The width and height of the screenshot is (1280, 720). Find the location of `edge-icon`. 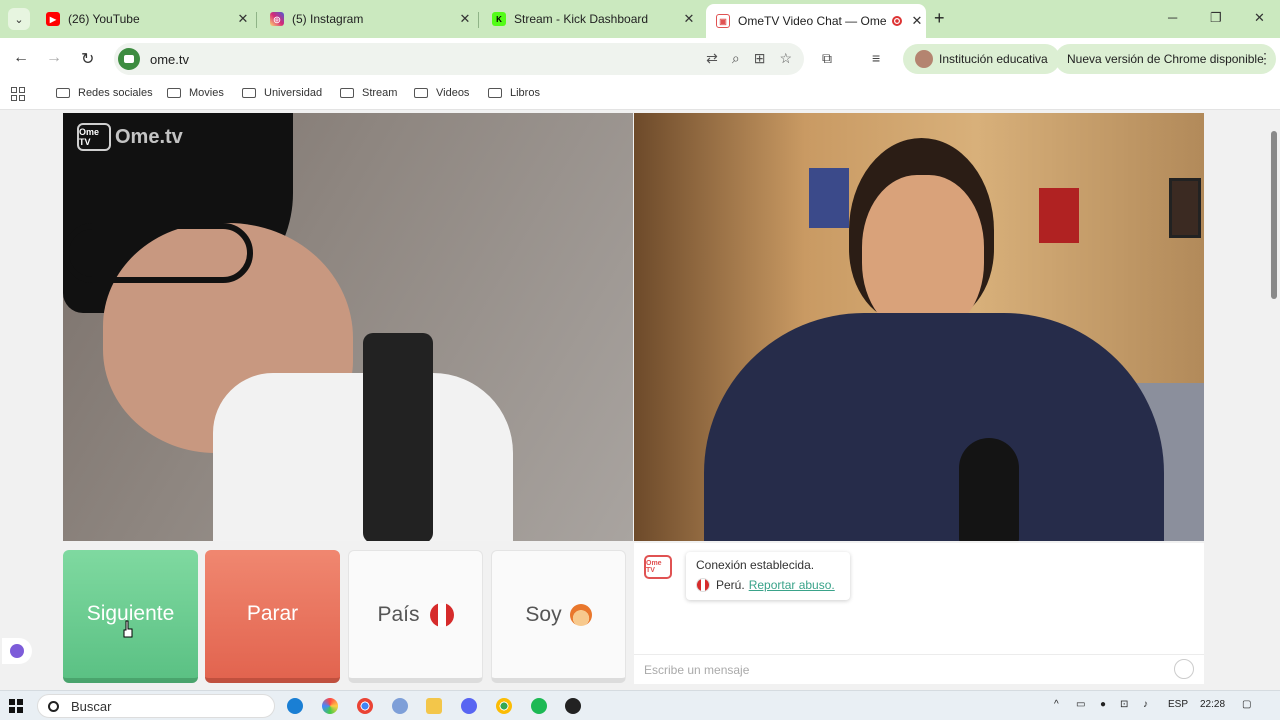

edge-icon is located at coordinates (295, 706).